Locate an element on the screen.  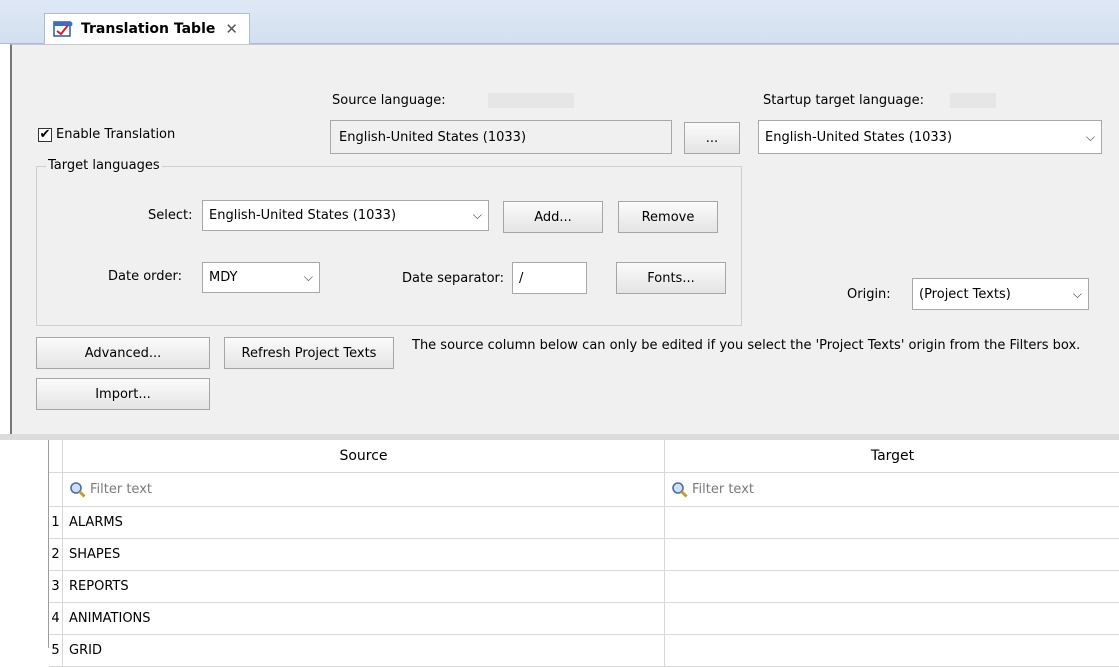
row-number-header is located at coordinates (55, 456).